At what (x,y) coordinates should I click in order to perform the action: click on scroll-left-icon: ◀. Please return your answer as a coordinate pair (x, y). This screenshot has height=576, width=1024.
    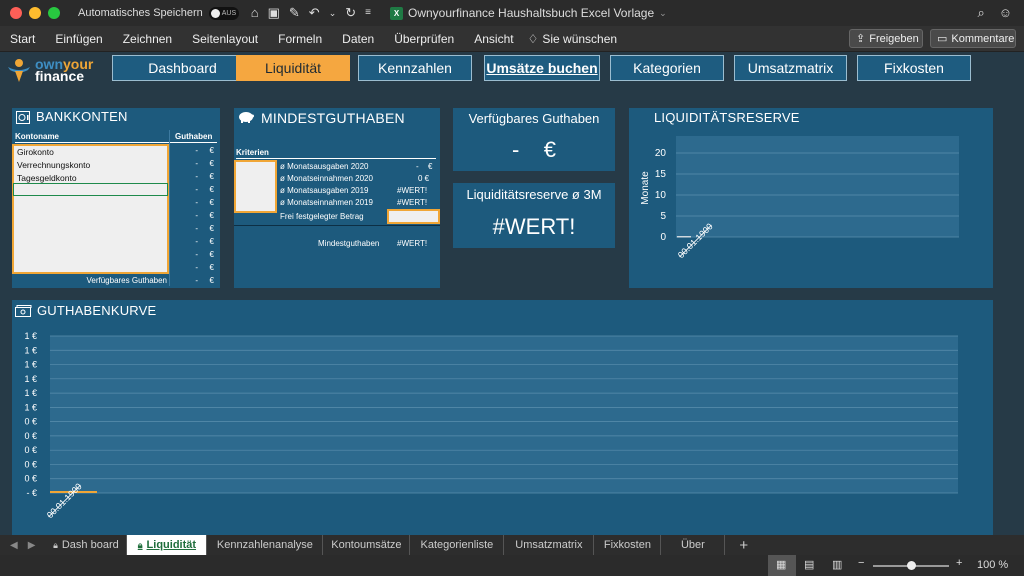
    Looking at the image, I should click on (14, 545).